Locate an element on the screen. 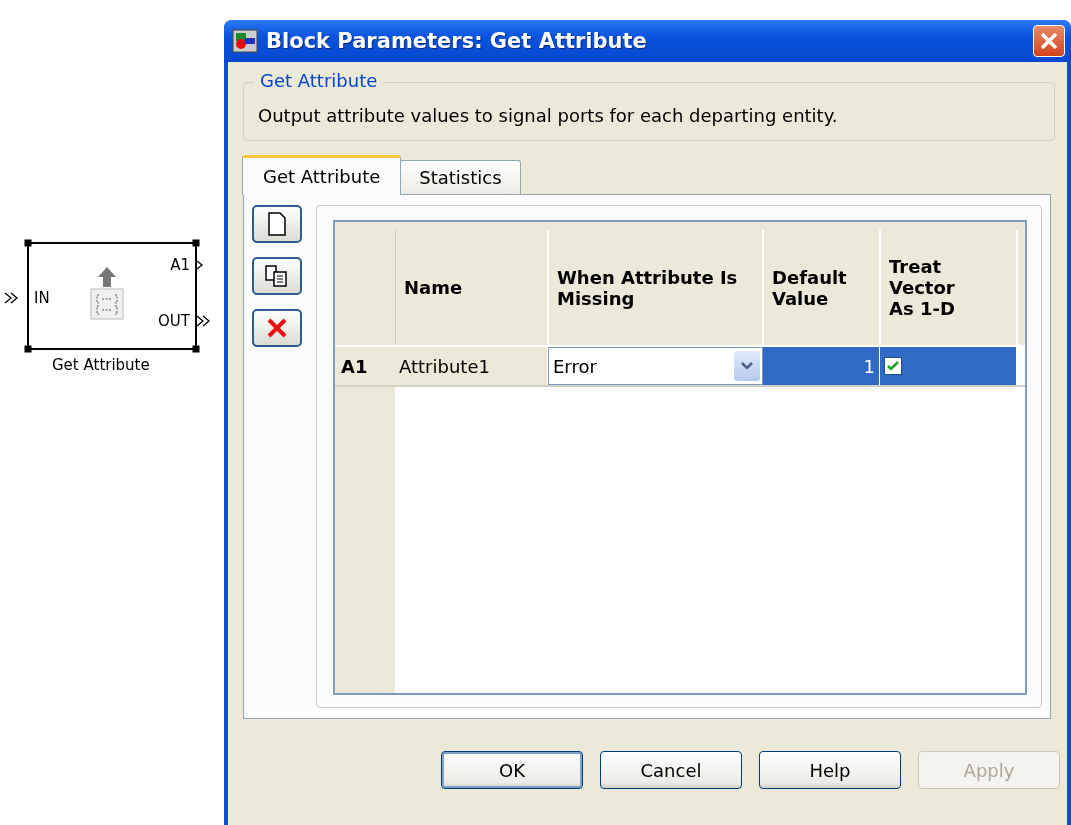 Image resolution: width=1071 pixels, height=825 pixels. dropdown-field: Error is located at coordinates (655, 366).